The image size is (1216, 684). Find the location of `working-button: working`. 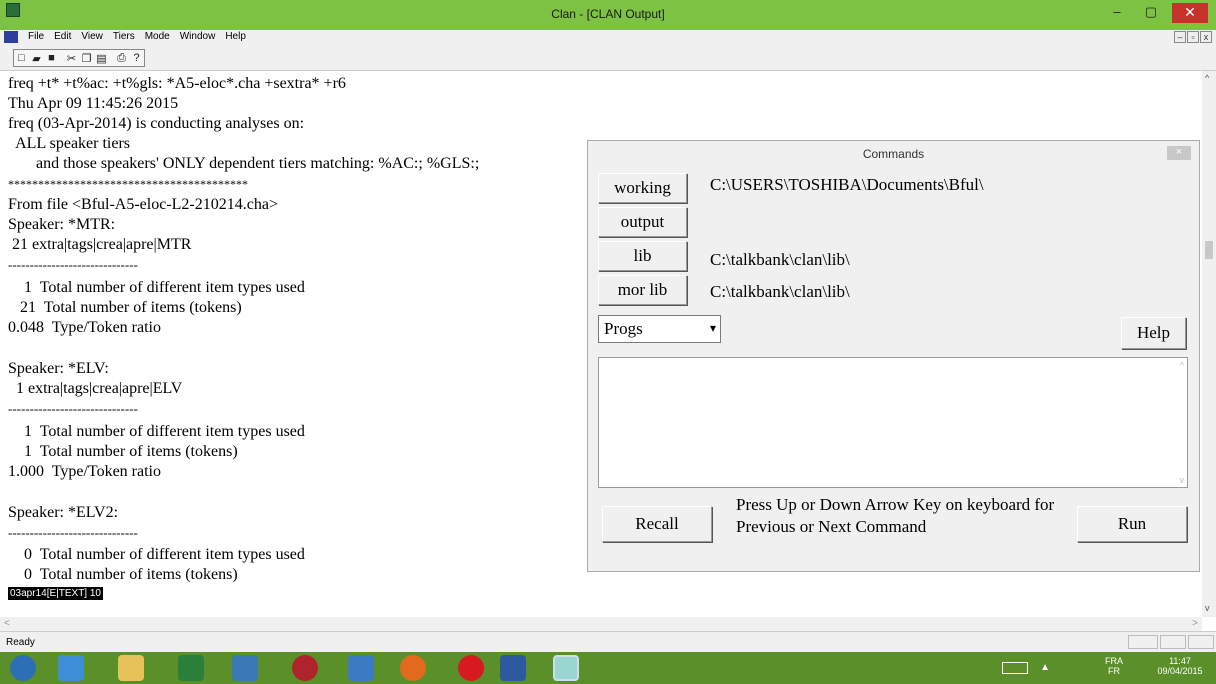

working-button: working is located at coordinates (642, 188).